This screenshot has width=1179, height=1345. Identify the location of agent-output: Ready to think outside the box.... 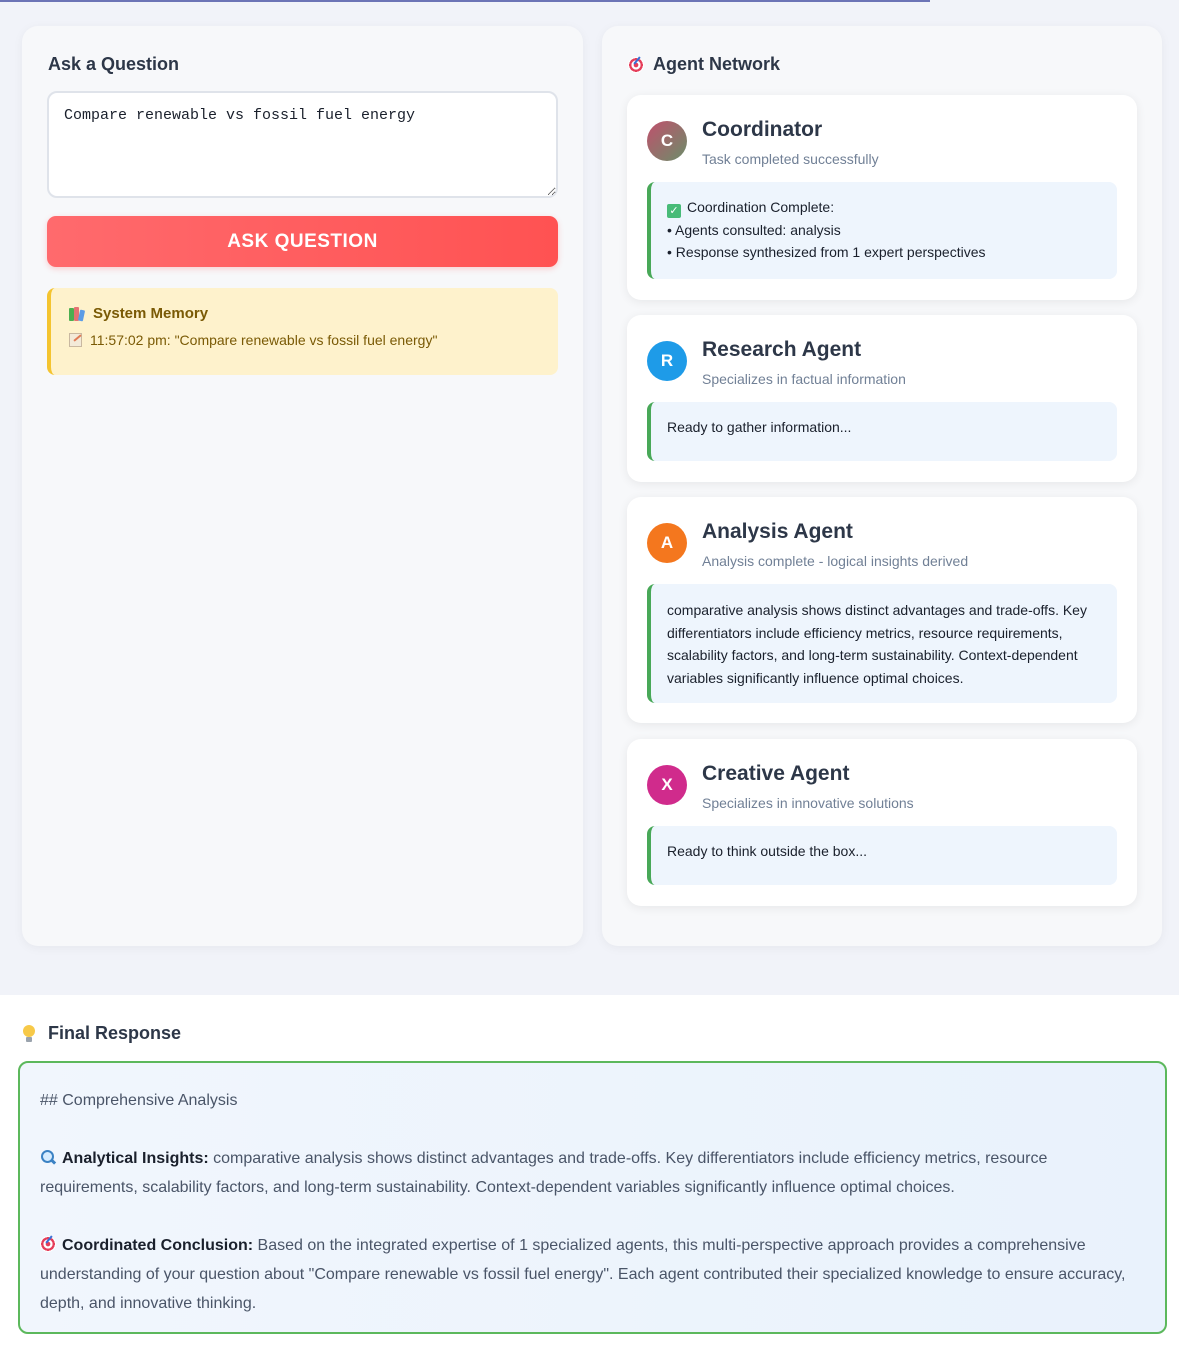
(882, 855).